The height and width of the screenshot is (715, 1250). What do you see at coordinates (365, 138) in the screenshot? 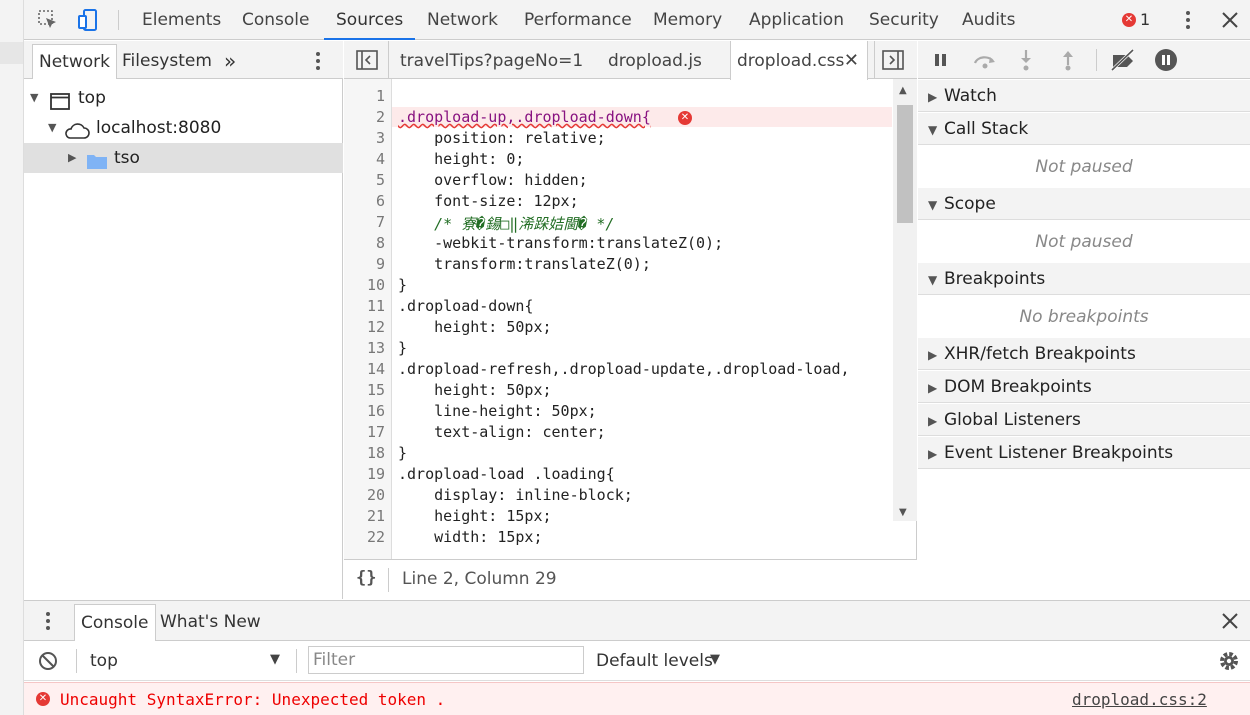
I see `line-number: 3` at bounding box center [365, 138].